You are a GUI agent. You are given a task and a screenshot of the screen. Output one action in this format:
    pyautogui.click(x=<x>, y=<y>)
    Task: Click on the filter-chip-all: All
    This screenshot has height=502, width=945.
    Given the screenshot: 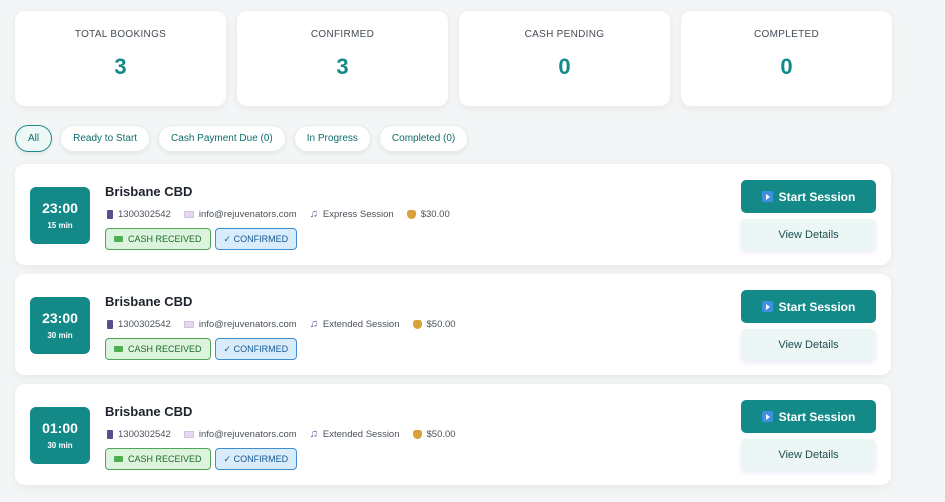 What is the action you would take?
    pyautogui.click(x=34, y=138)
    